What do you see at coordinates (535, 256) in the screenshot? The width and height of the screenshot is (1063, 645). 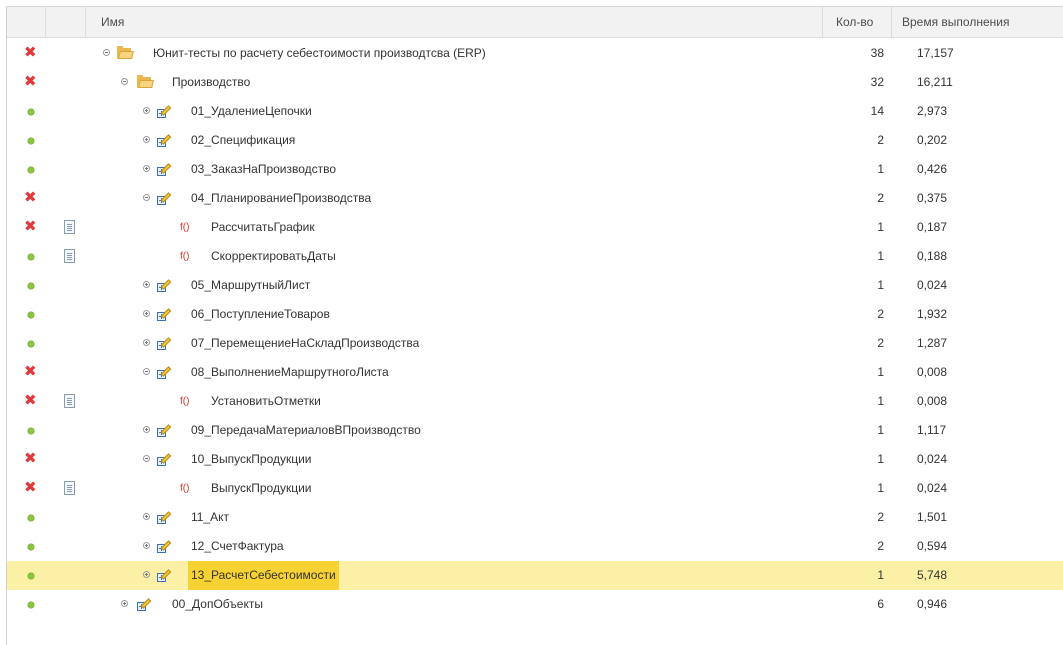 I see `tree-row: f() СкорректироватьДаты 1 0,188` at bounding box center [535, 256].